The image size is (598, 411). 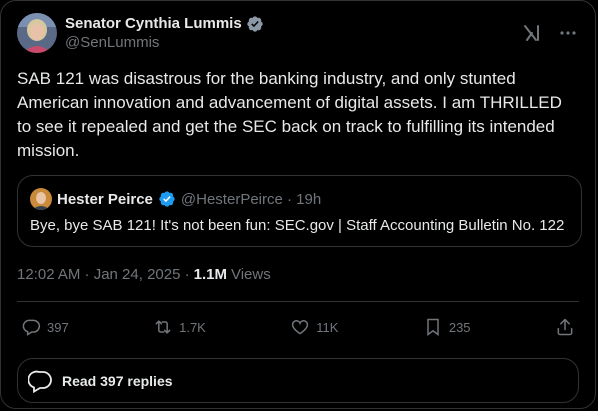 What do you see at coordinates (298, 33) in the screenshot?
I see `tweet-header: Senator Cynthia Lummis @SenLummis` at bounding box center [298, 33].